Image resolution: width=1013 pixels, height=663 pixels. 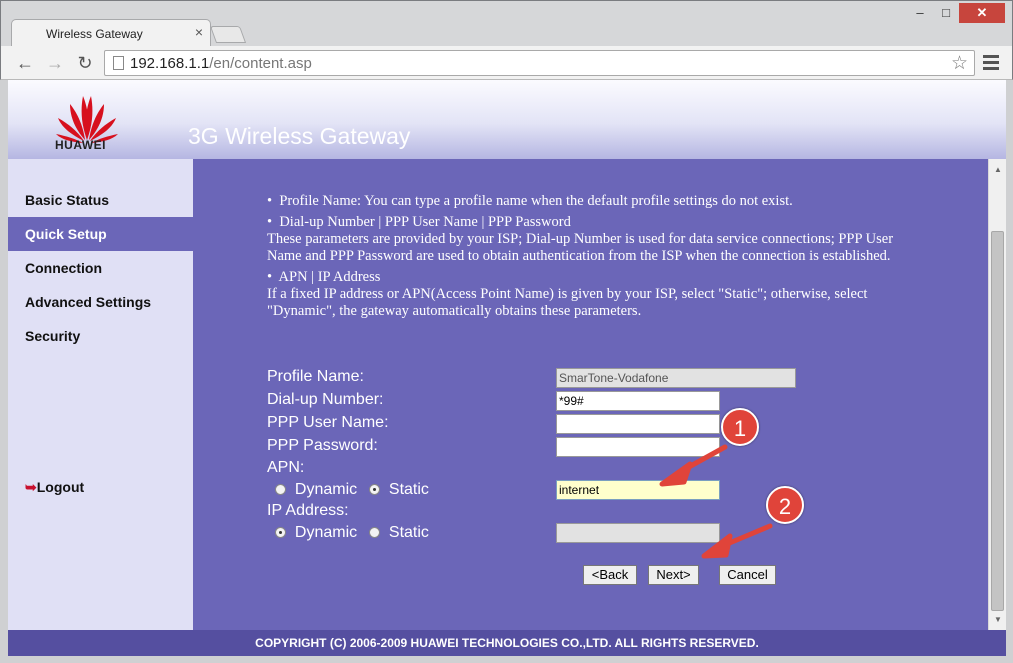 I want to click on profile-name-field: SmarTone-Vodafone, so click(x=676, y=378).